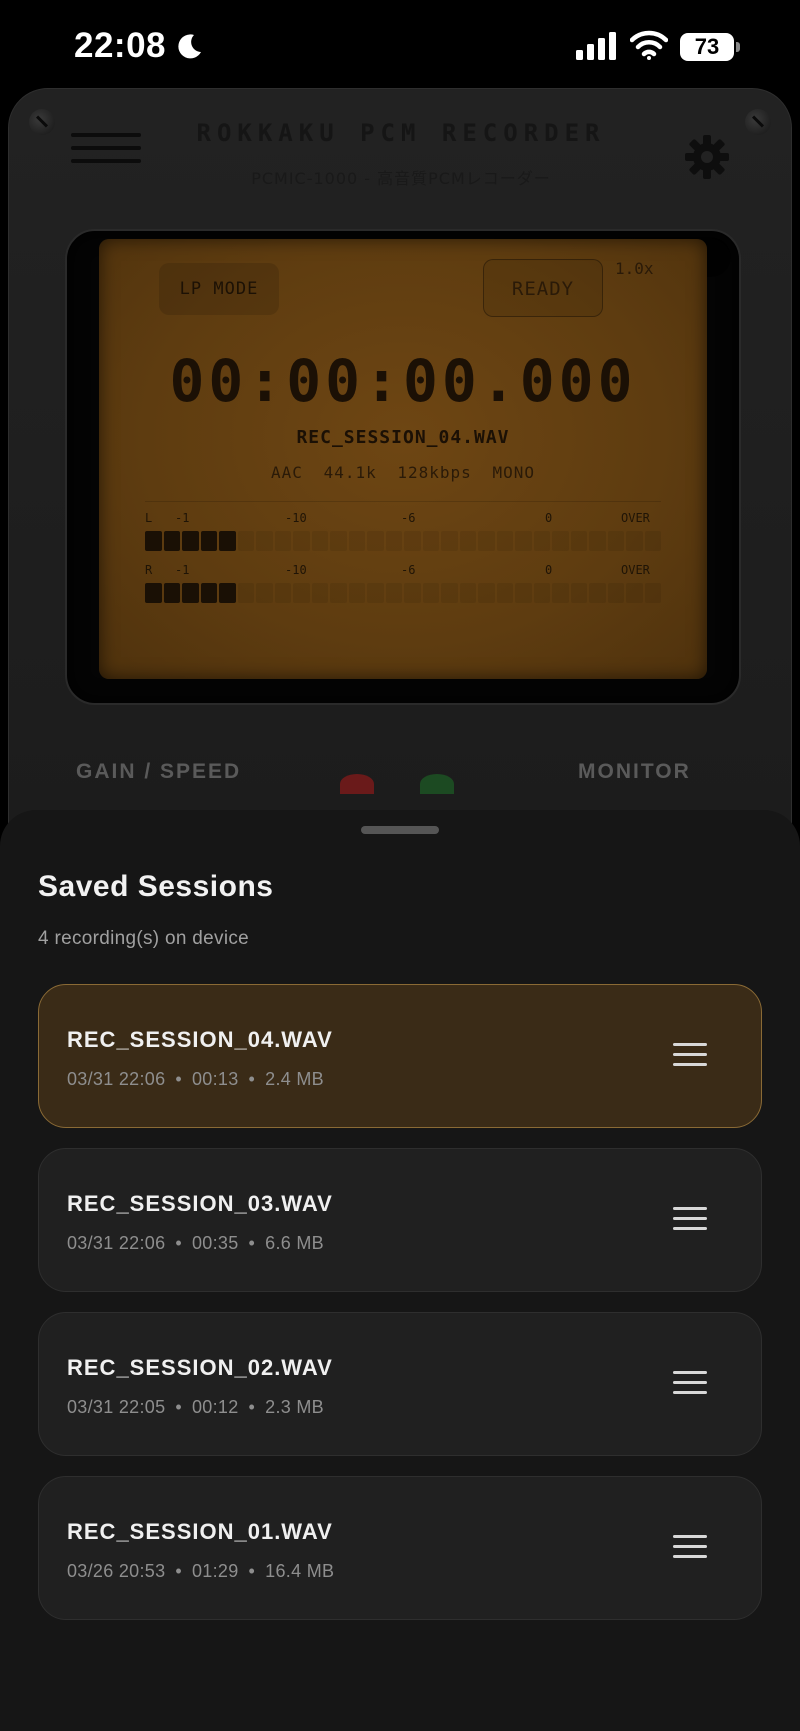 Image resolution: width=800 pixels, height=1731 pixels. I want to click on sheet-subtitle: 4 recording(s) on device, so click(144, 938).